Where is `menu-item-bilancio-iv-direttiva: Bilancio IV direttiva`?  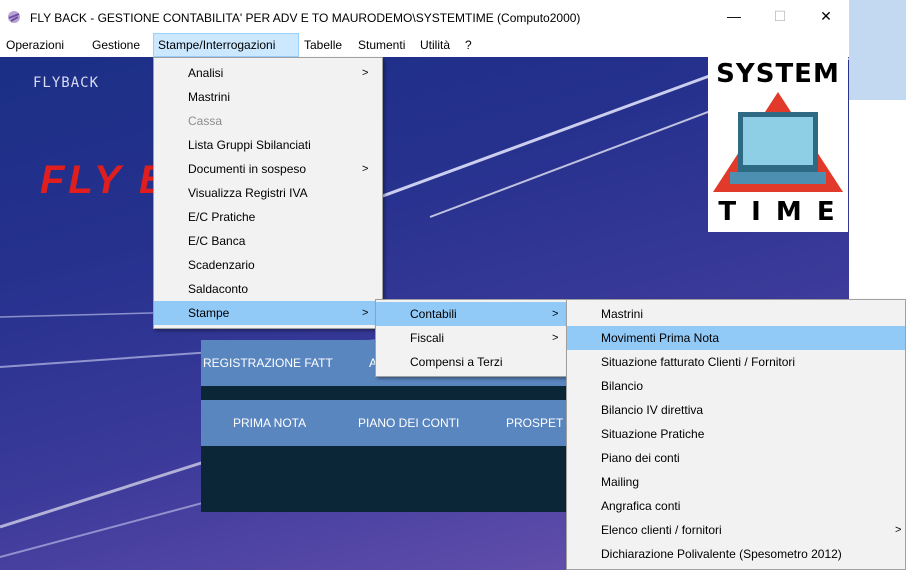
menu-item-bilancio-iv-direttiva: Bilancio IV direttiva is located at coordinates (736, 410).